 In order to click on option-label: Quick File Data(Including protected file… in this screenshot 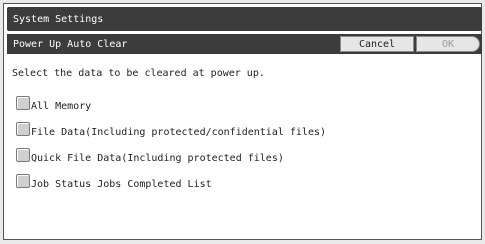, I will do `click(157, 158)`.